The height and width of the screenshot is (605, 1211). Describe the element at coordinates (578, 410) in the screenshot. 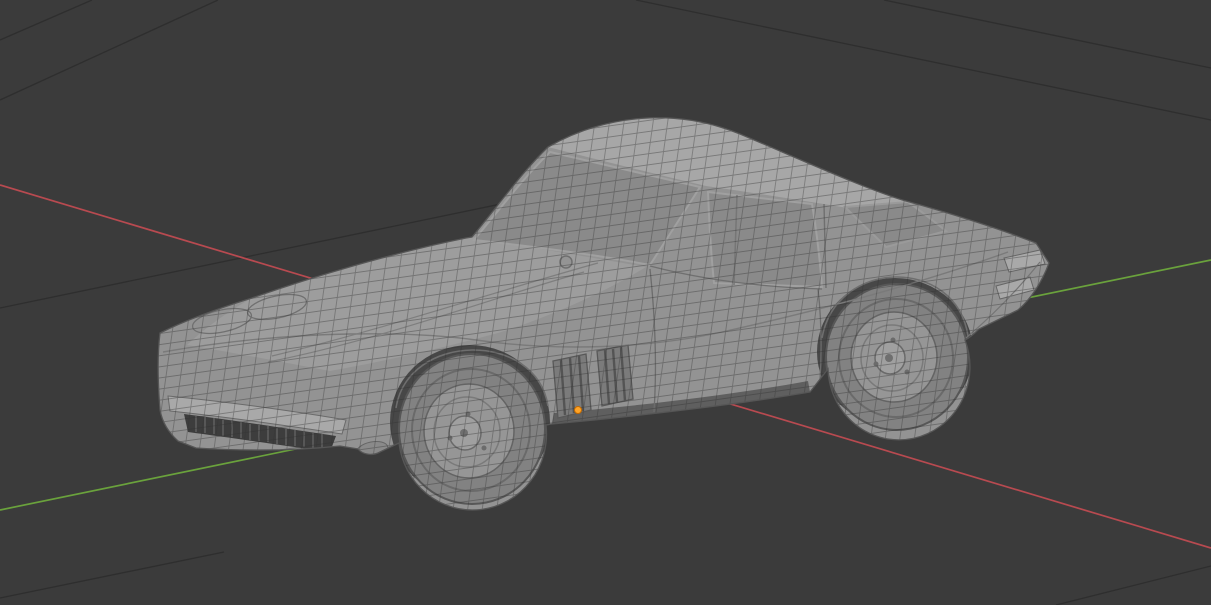

I see `origin-marker` at that location.